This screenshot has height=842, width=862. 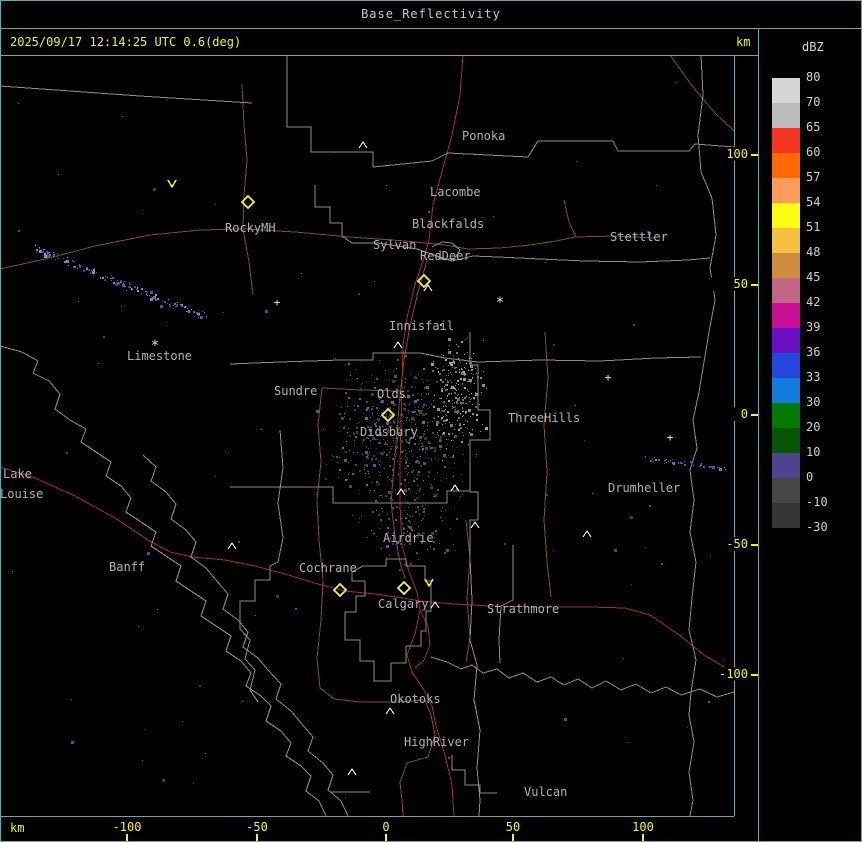 I want to click on x-axis-tick, so click(x=643, y=838).